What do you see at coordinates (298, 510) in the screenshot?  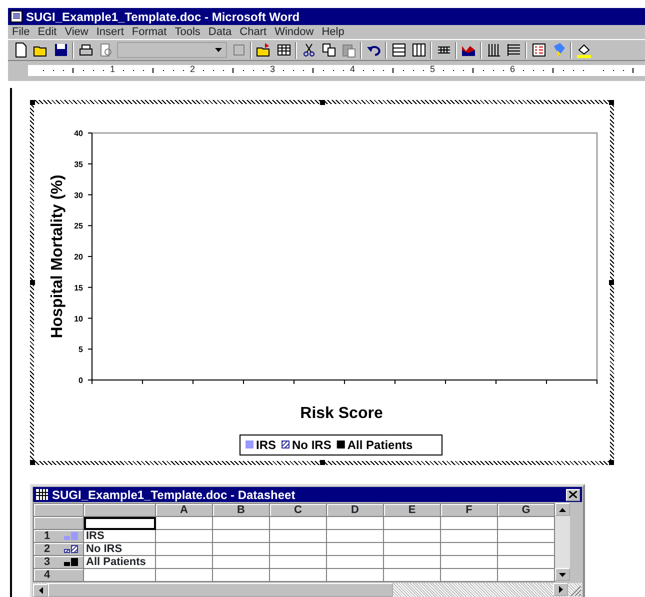 I see `column-header: C` at bounding box center [298, 510].